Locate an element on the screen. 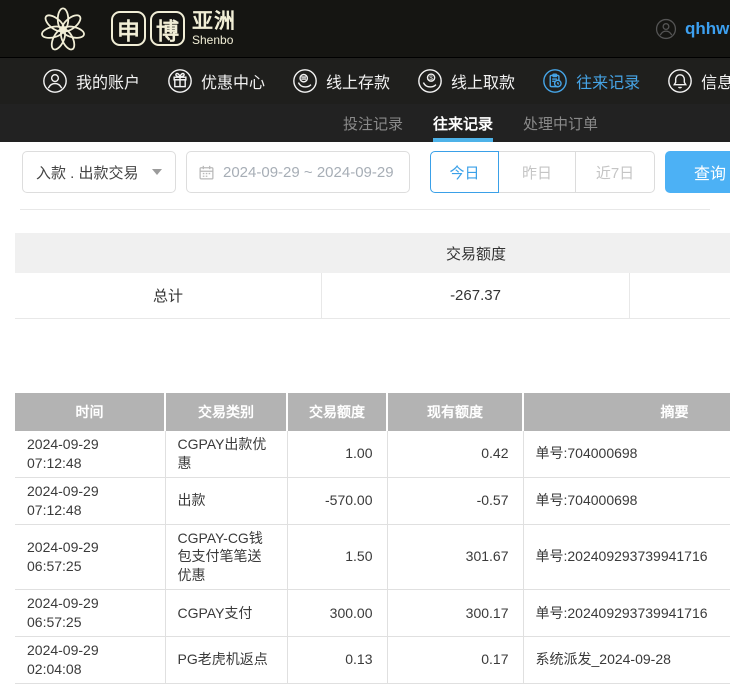 Image resolution: width=730 pixels, height=684 pixels. summary-row-label: 总计 is located at coordinates (168, 295).